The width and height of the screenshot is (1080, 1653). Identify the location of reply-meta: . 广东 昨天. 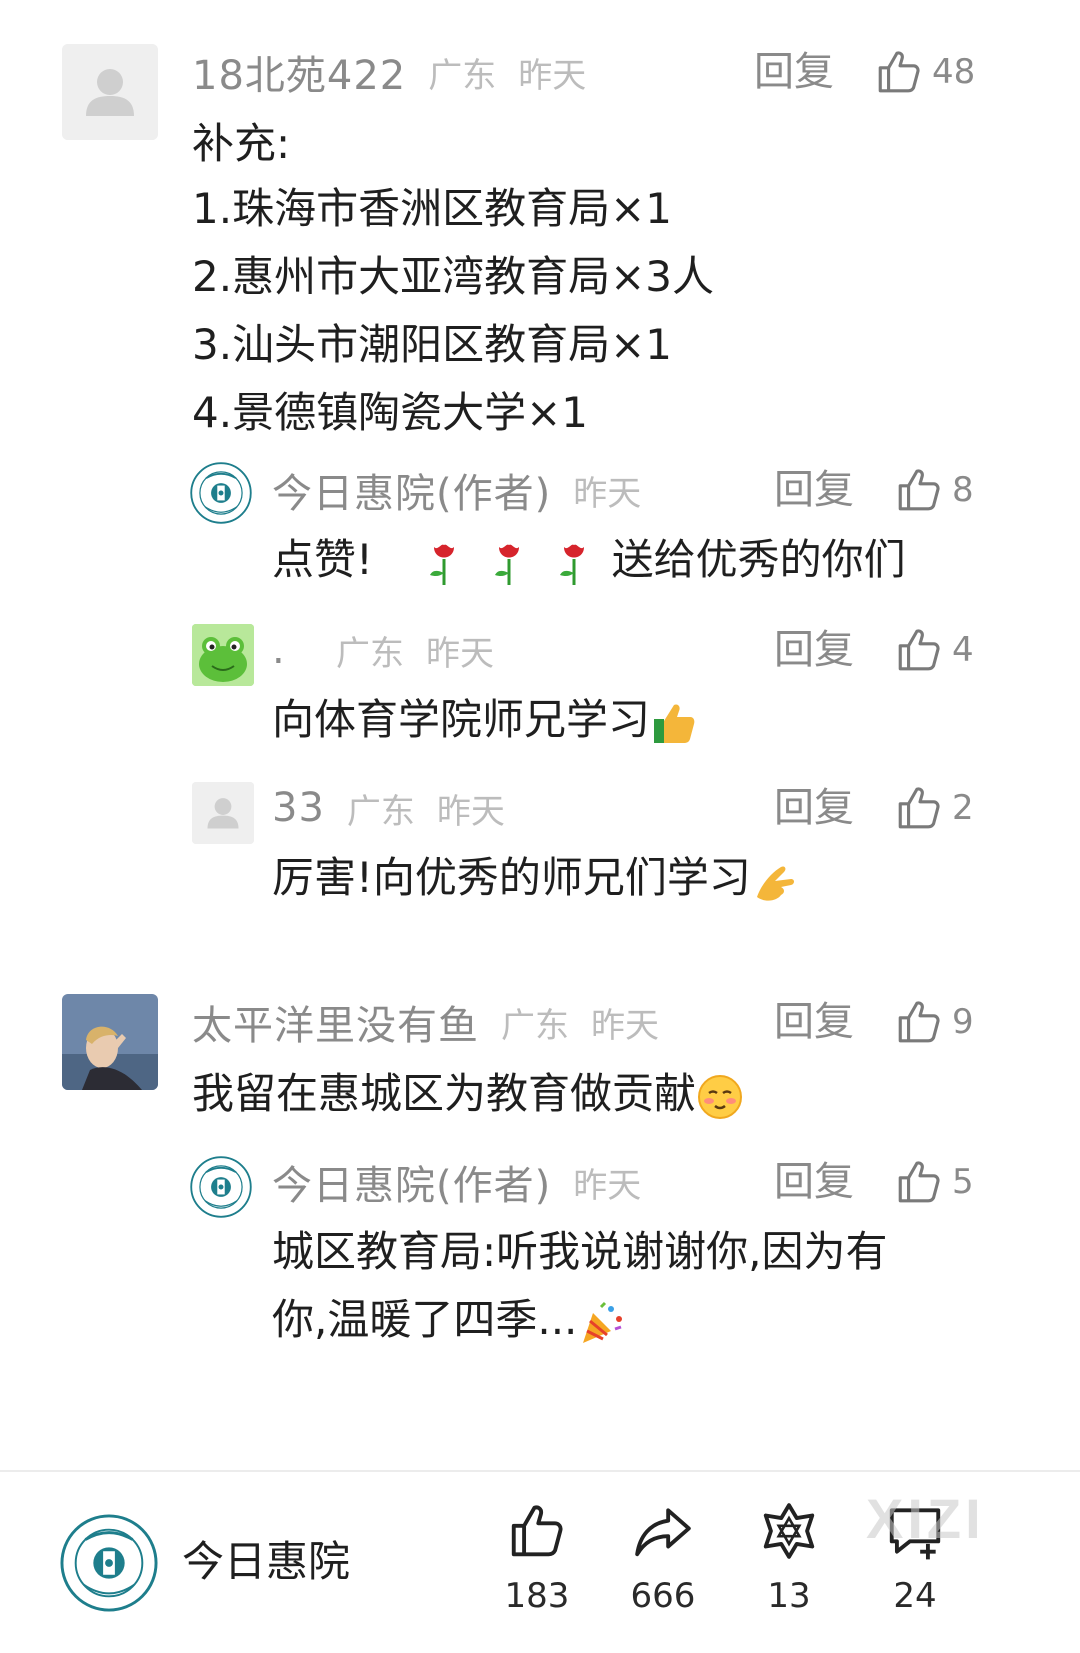
(383, 650).